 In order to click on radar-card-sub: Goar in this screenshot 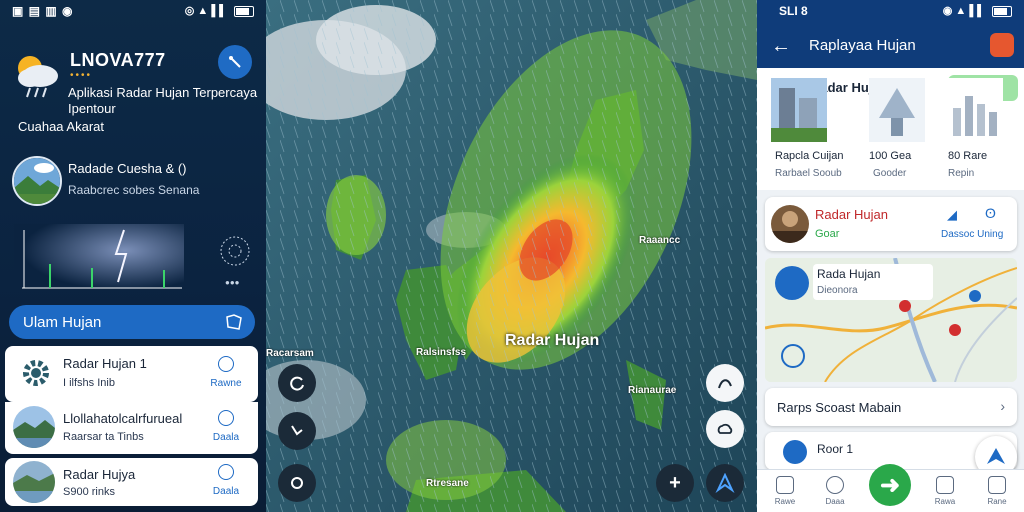, I will do `click(827, 234)`.